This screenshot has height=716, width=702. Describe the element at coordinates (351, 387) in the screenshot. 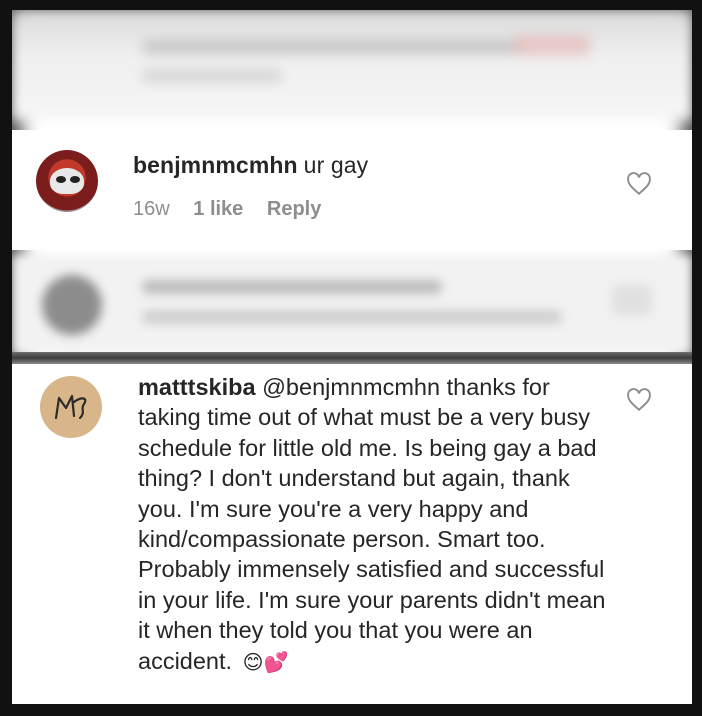

I see `mention-link: @benjmnmcmhn` at that location.